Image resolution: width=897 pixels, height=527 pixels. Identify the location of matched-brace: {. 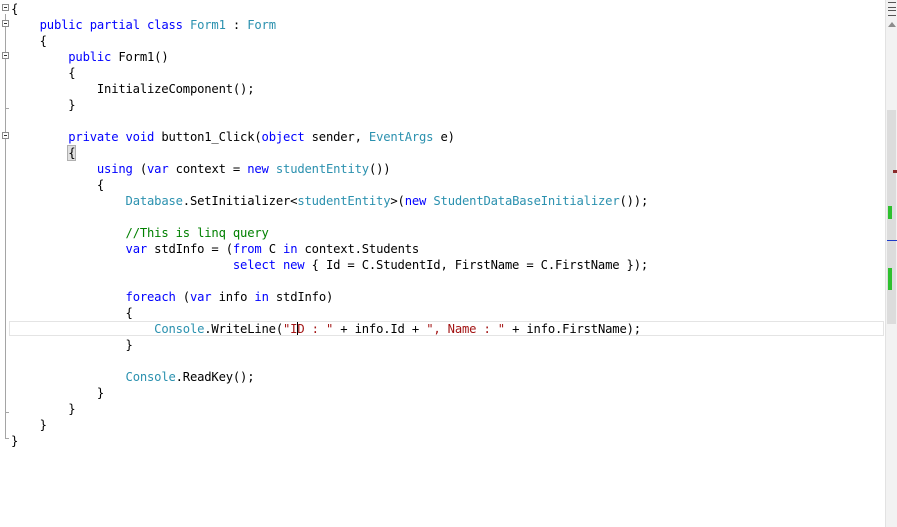
(72, 153).